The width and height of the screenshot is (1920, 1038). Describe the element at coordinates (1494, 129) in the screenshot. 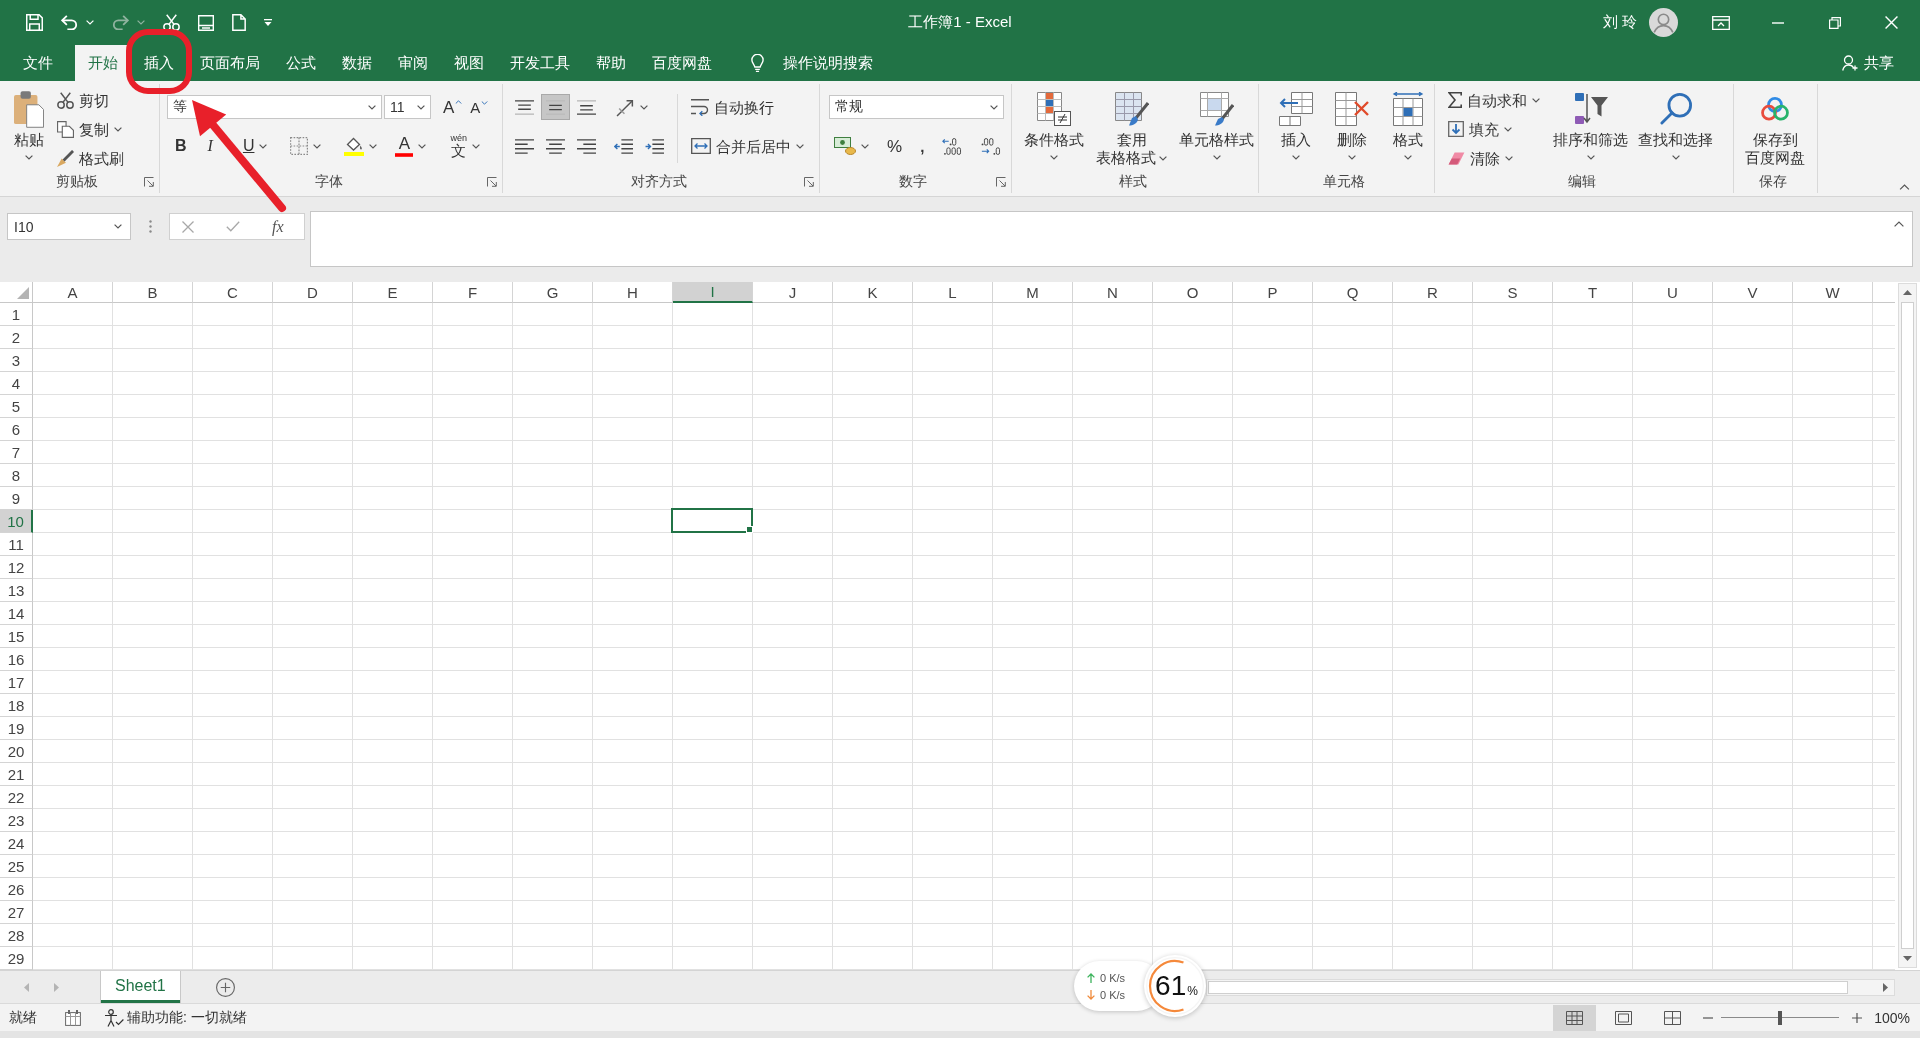

I see `fill-down-button: 填充` at that location.